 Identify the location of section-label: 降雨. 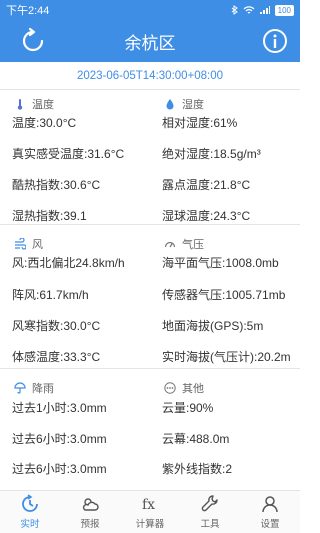
(43, 389).